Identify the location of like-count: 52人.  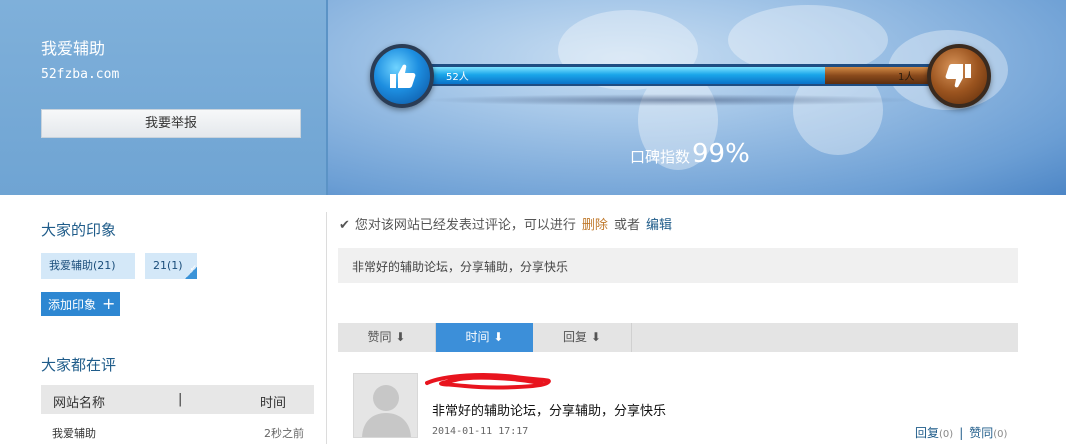
(457, 77).